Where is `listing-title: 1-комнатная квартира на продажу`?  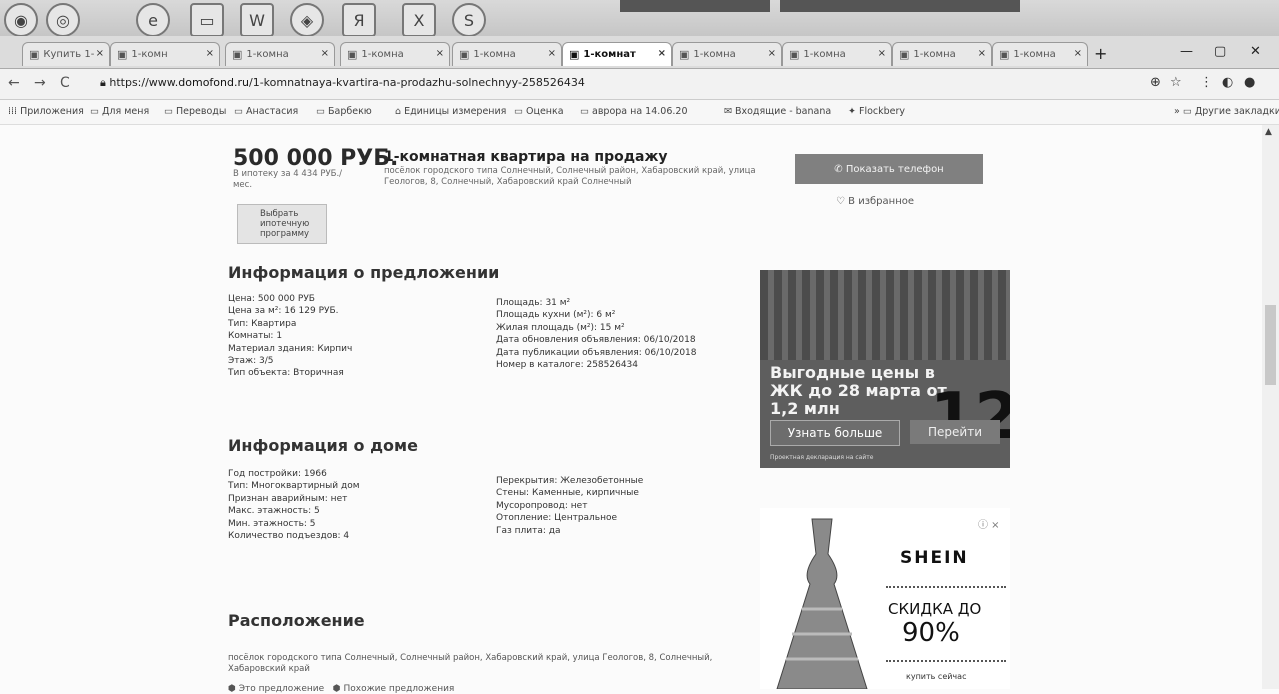
listing-title: 1-комнатная квартира на продажу is located at coordinates (526, 157).